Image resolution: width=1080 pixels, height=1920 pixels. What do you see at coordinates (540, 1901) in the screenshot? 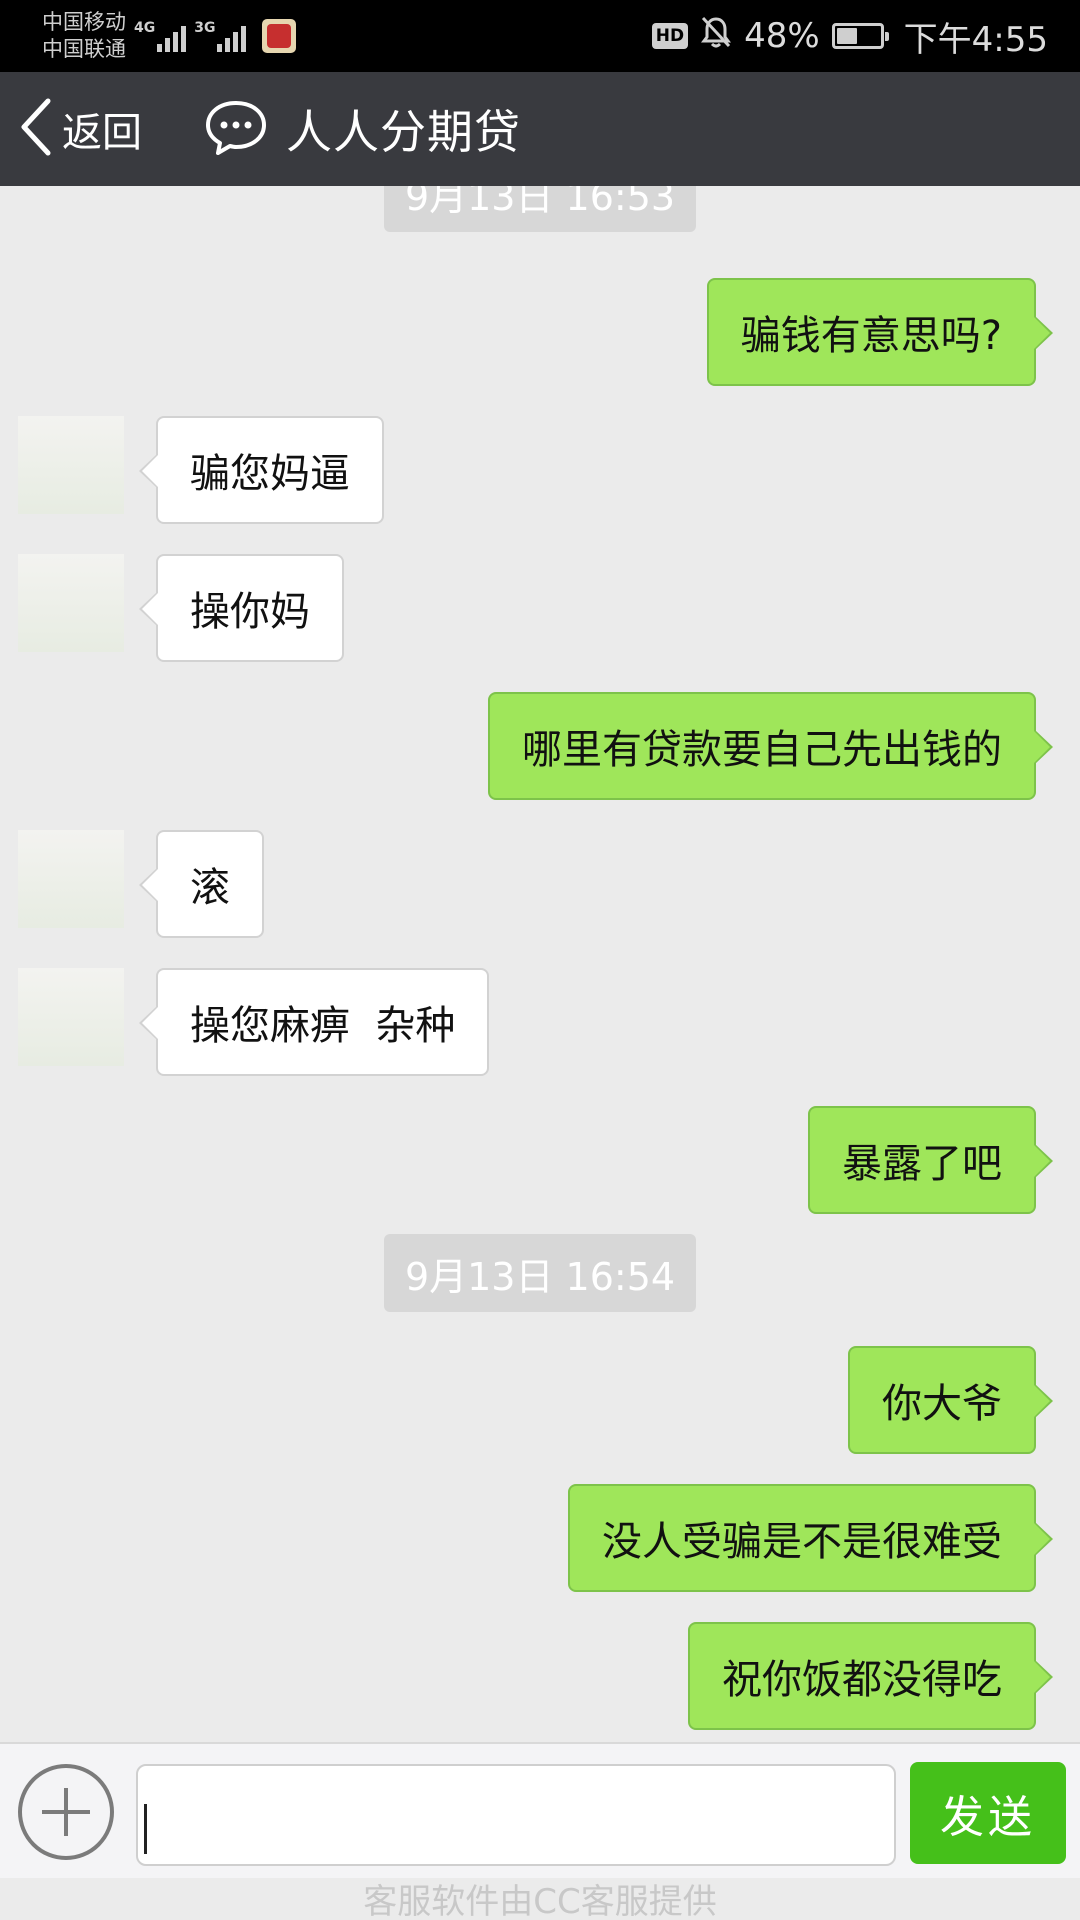
I see `footer-credit: 客服软件由CC客服提供` at bounding box center [540, 1901].